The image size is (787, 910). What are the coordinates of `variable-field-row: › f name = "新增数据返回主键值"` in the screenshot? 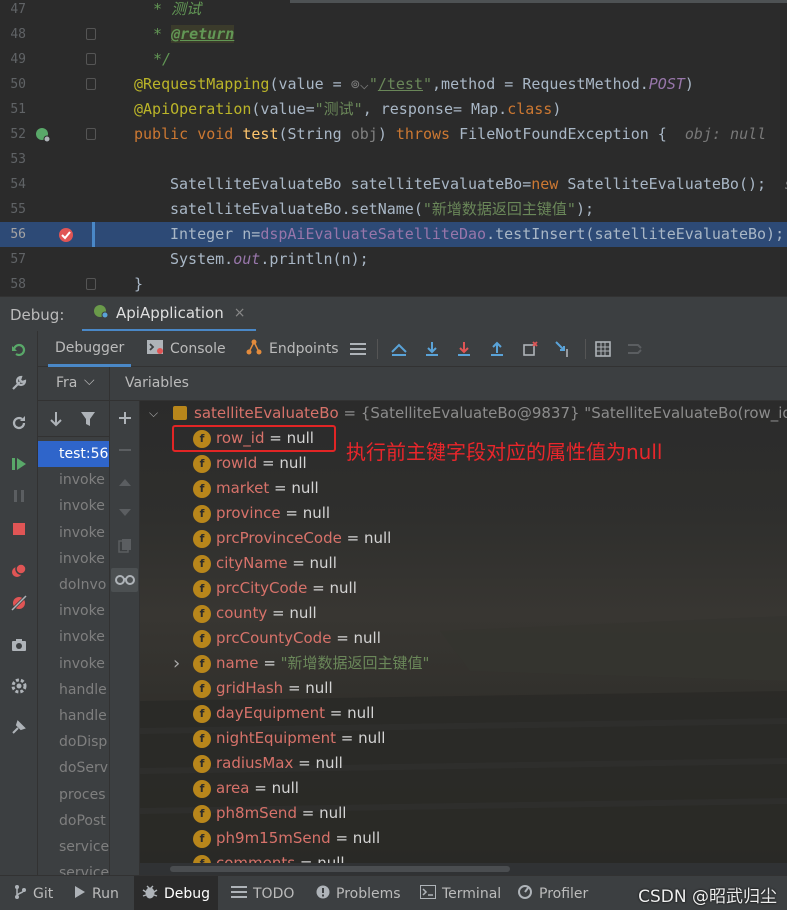 It's located at (463, 663).